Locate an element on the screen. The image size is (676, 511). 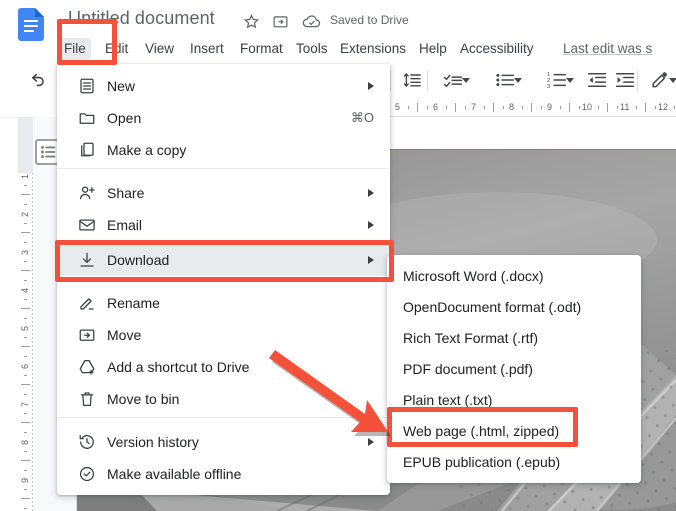
ruler-number: 1 is located at coordinates (25, 176).